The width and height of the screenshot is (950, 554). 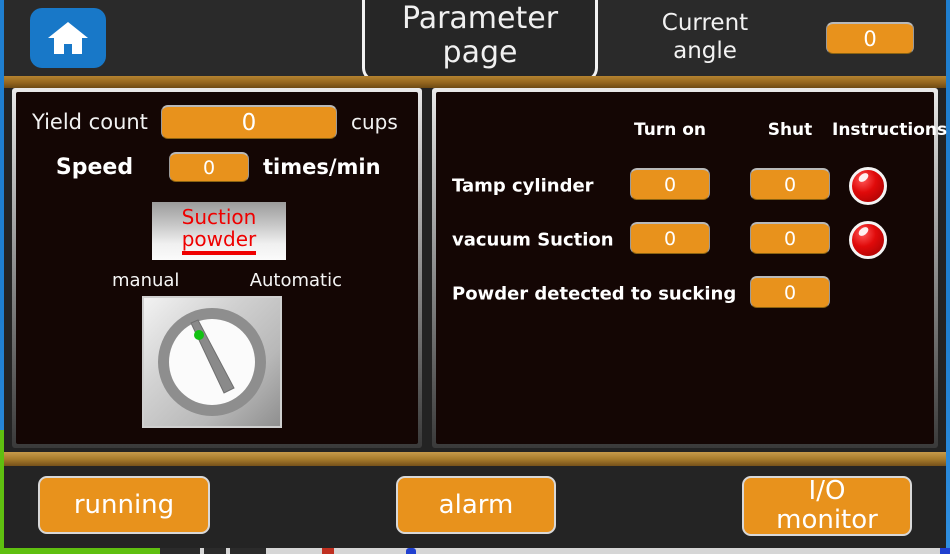 I want to click on yield-count-label: Yield count, so click(x=90, y=122).